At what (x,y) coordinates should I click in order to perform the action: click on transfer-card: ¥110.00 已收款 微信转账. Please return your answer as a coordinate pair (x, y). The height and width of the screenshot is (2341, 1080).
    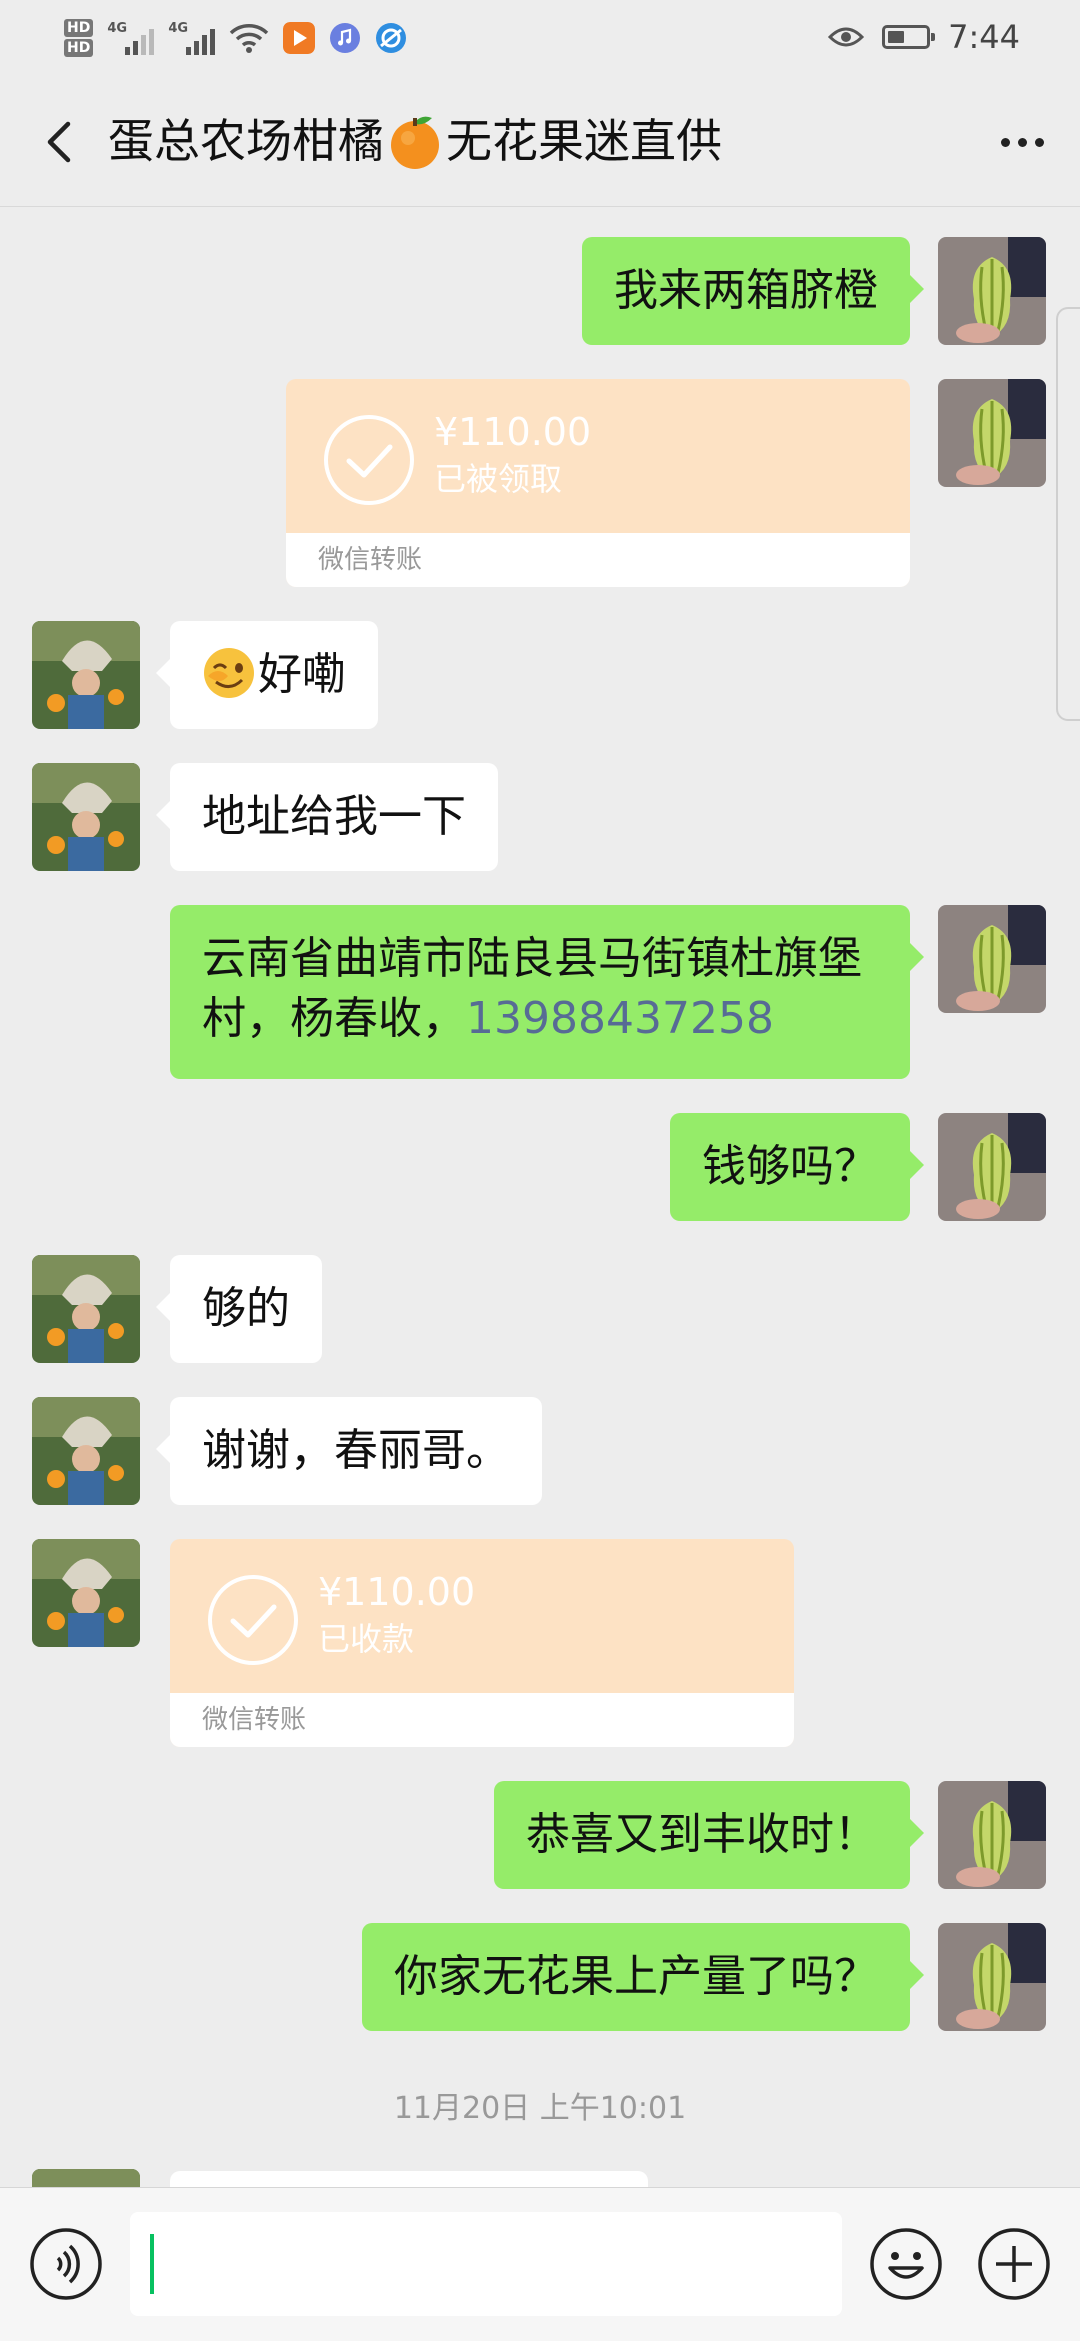
    Looking at the image, I should click on (482, 1643).